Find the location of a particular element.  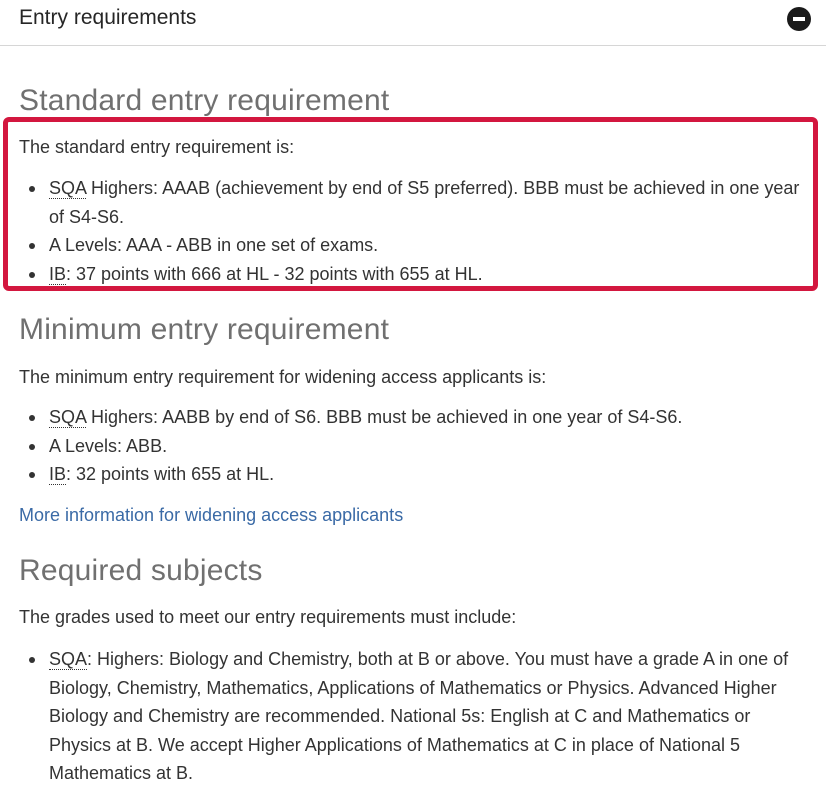

standard-intro: The standard entry requirement is: is located at coordinates (157, 147).